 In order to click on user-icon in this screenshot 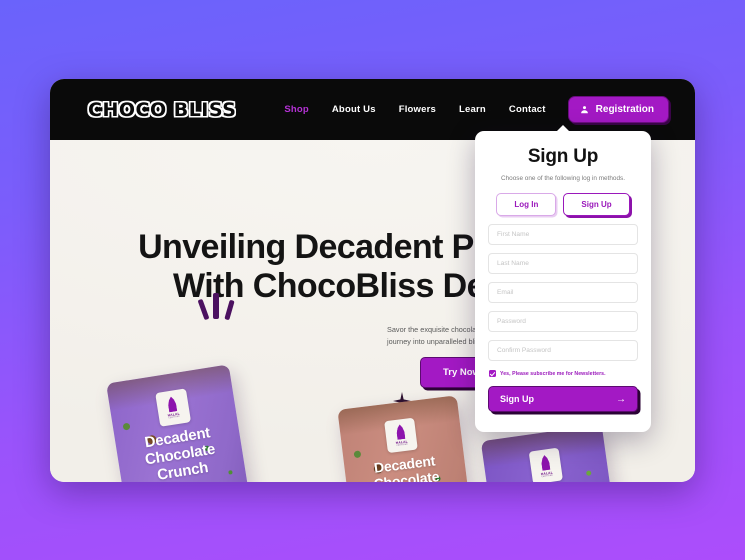, I will do `click(584, 110)`.